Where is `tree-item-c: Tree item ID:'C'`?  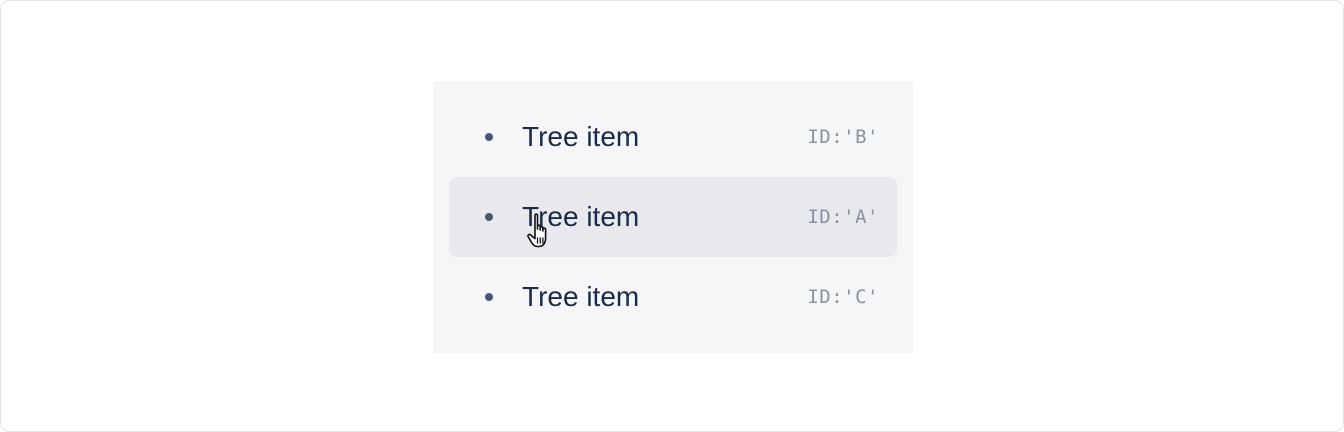 tree-item-c: Tree item ID:'C' is located at coordinates (673, 297).